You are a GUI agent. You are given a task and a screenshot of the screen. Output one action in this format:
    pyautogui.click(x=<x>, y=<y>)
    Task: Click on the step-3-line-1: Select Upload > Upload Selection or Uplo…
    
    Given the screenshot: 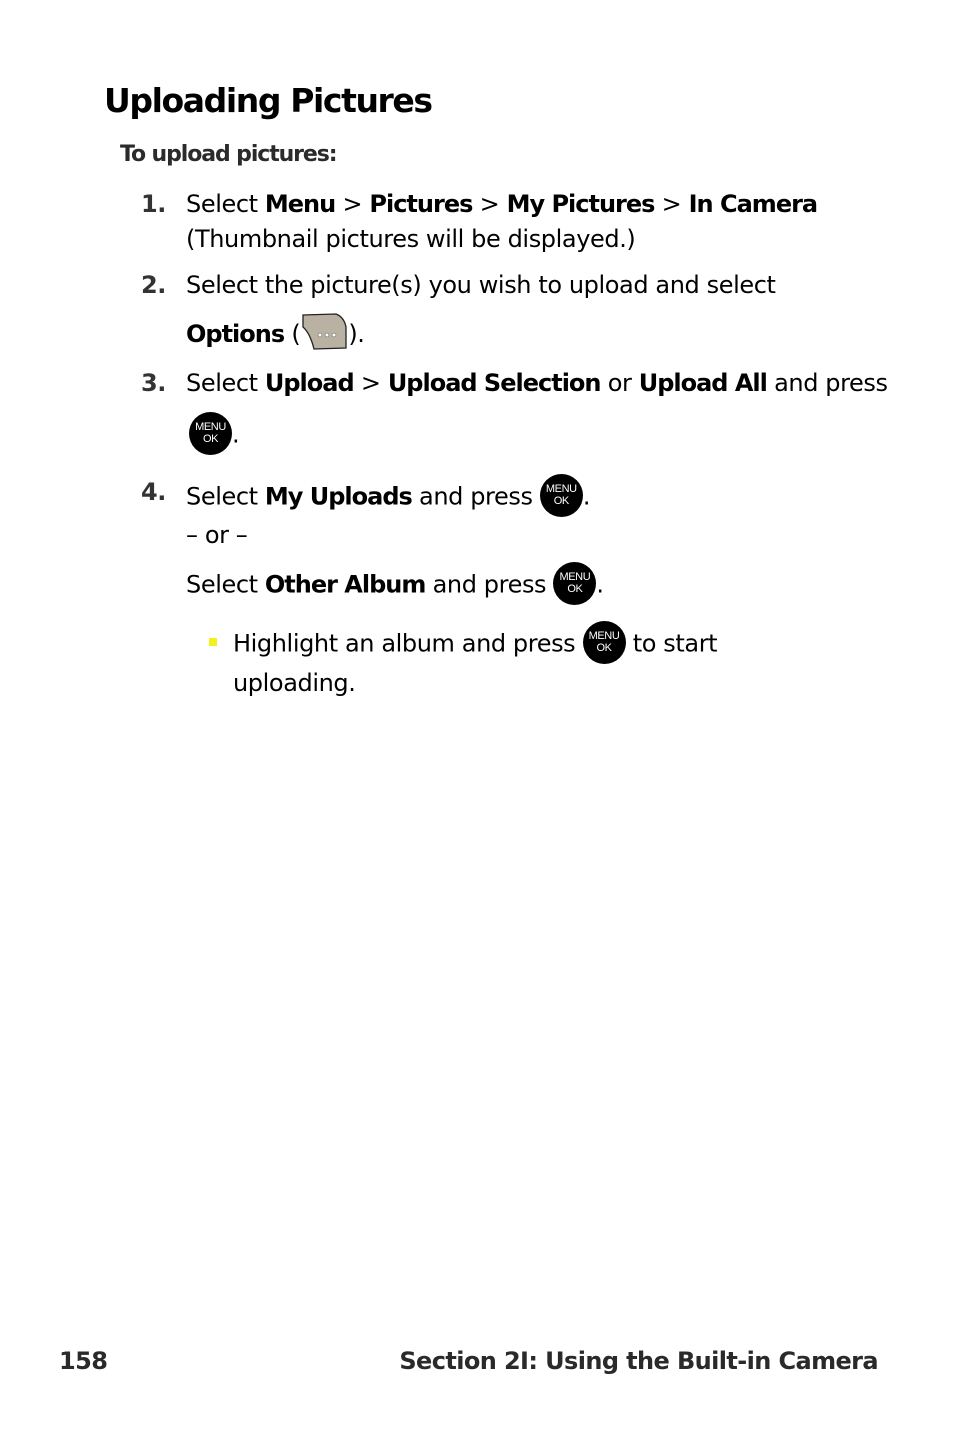 What is the action you would take?
    pyautogui.click(x=537, y=383)
    